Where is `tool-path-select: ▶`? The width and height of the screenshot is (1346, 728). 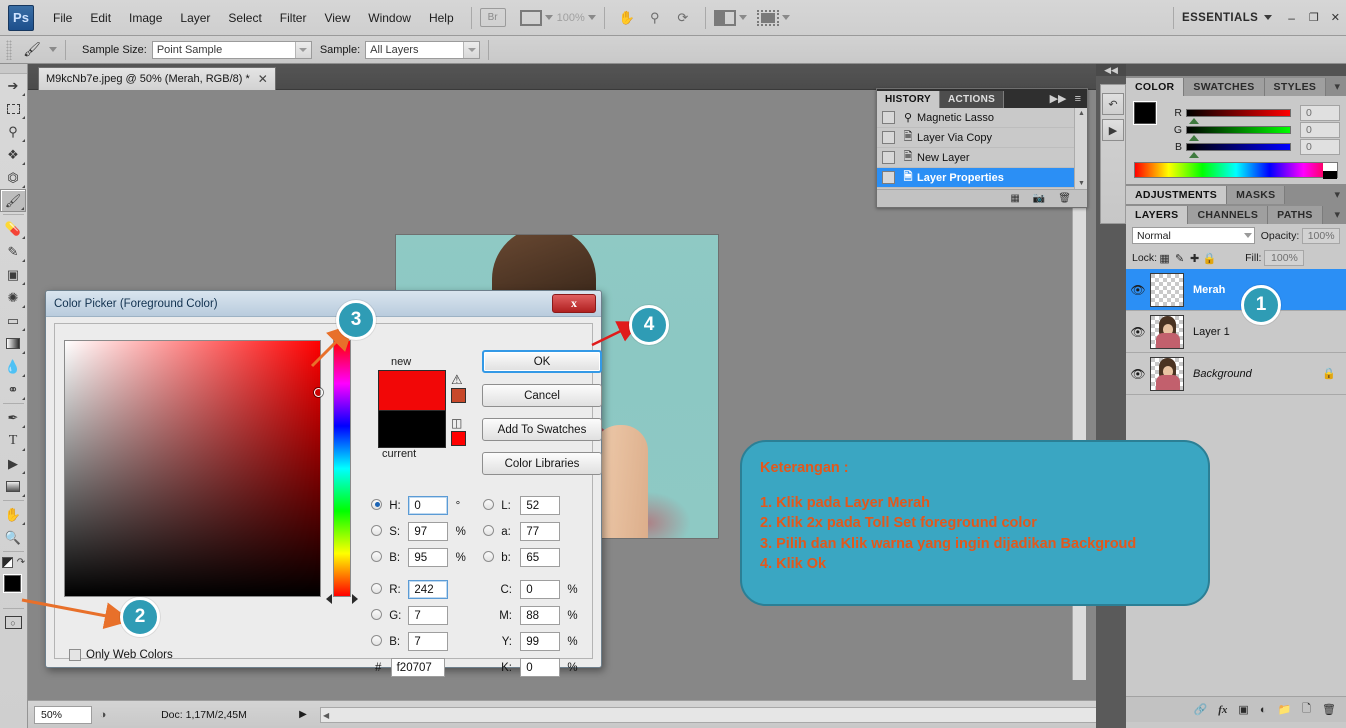 tool-path-select: ▶ is located at coordinates (13, 463).